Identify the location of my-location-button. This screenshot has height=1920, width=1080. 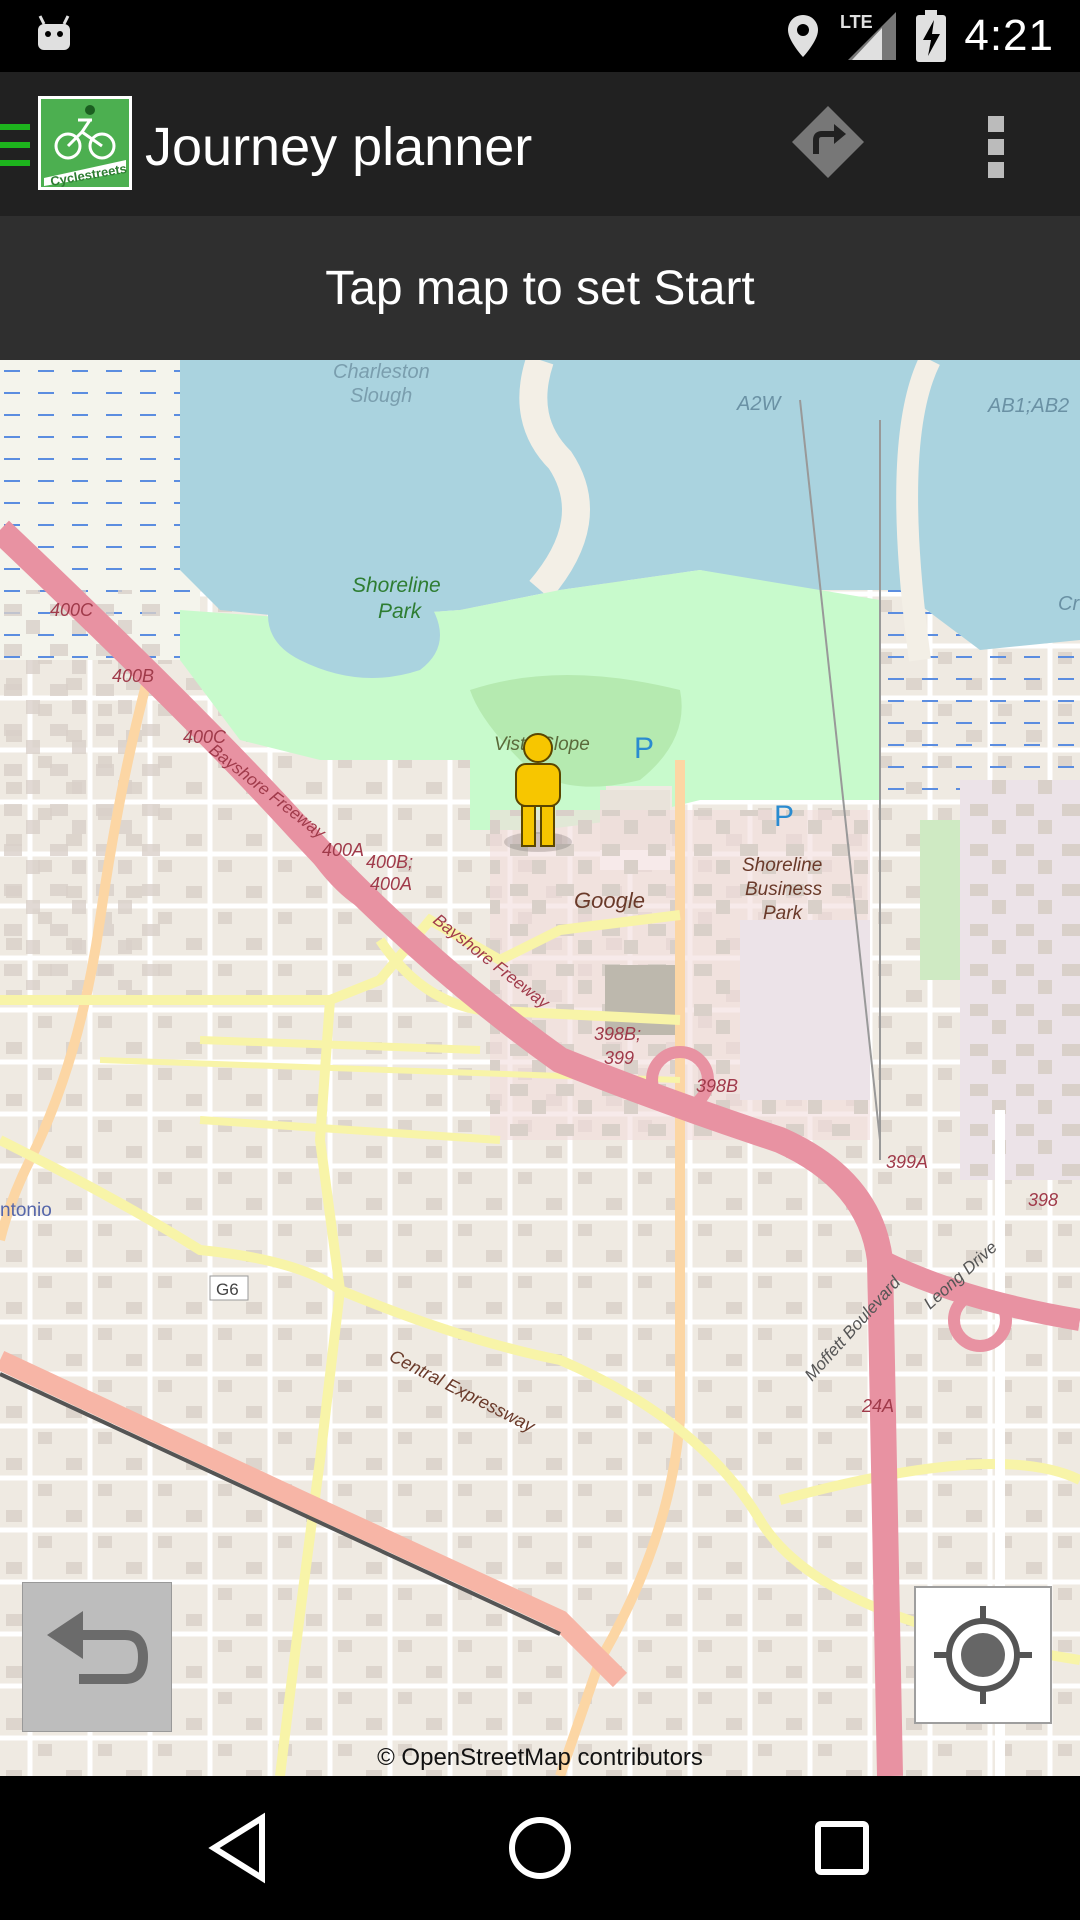
(983, 1655).